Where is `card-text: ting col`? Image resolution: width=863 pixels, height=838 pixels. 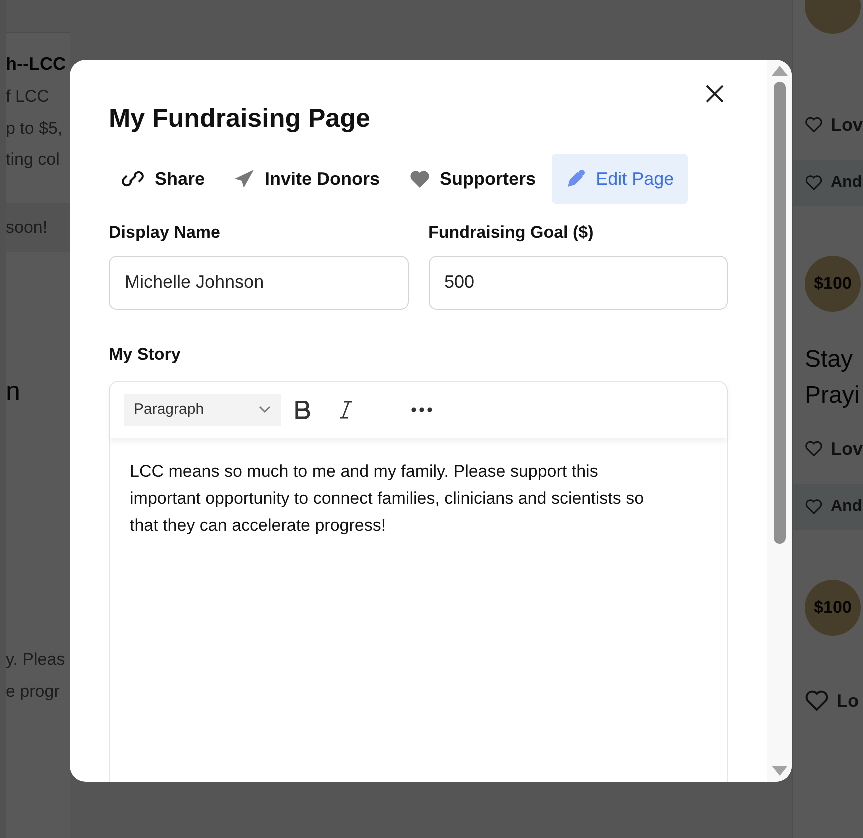 card-text: ting col is located at coordinates (33, 160).